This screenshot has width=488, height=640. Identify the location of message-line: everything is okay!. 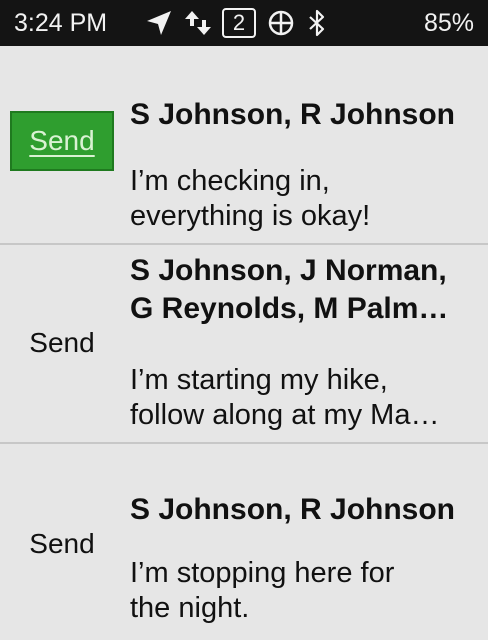
(250, 216).